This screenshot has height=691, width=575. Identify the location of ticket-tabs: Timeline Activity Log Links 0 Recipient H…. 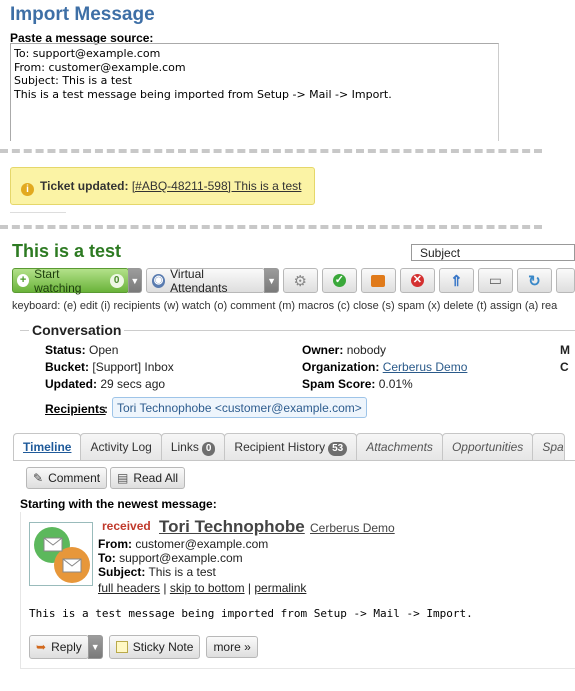
(289, 446).